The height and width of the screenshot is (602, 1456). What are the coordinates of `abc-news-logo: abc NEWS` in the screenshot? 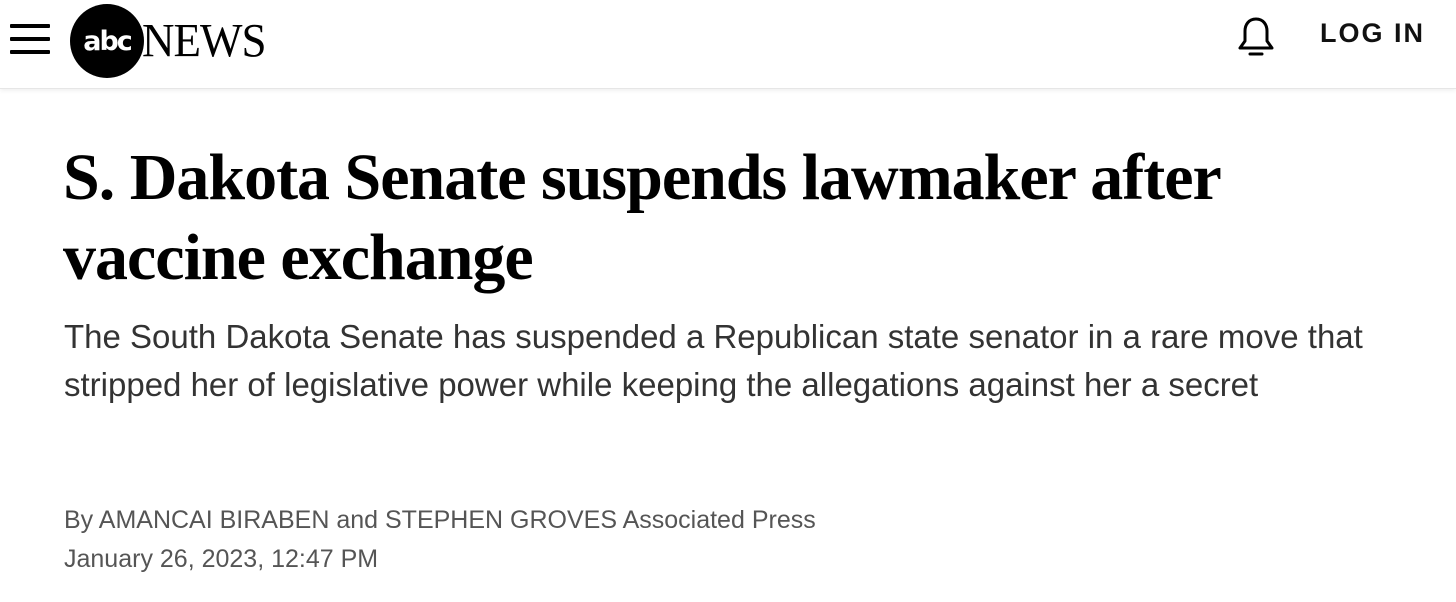 It's located at (168, 41).